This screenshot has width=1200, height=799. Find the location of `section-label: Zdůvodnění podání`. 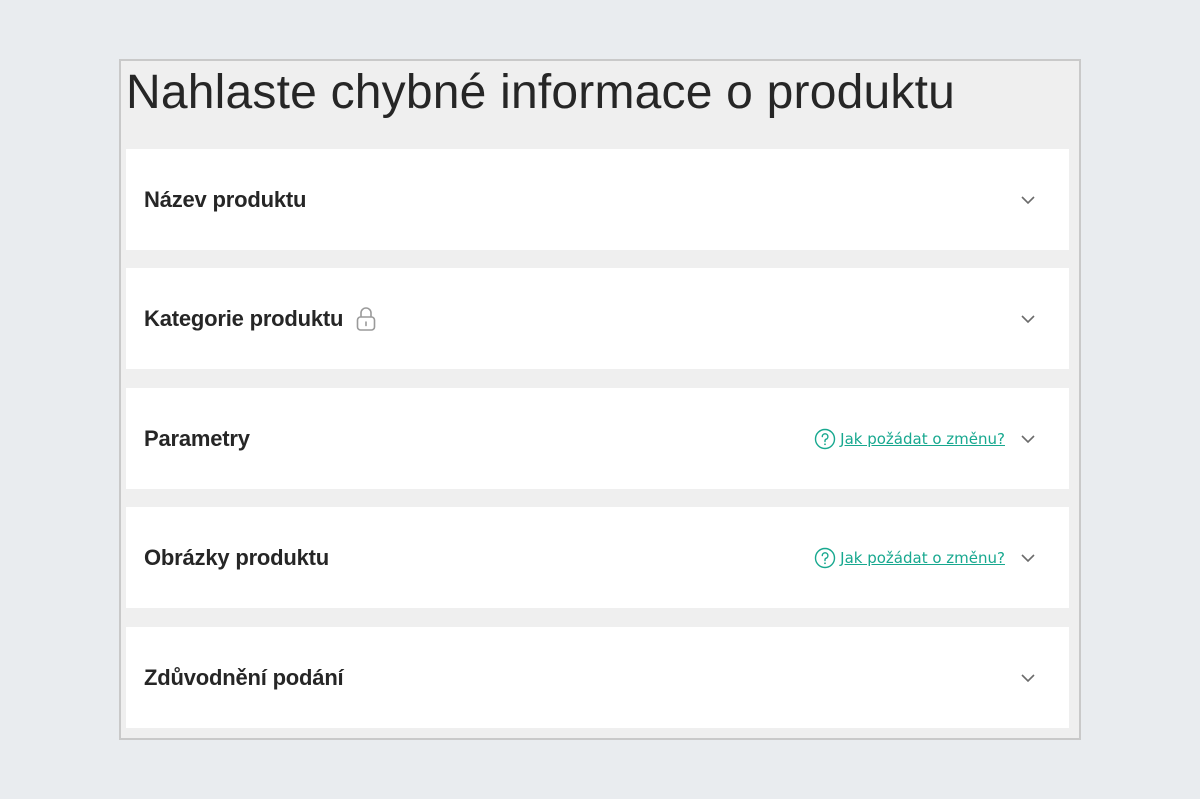

section-label: Zdůvodnění podání is located at coordinates (244, 677).